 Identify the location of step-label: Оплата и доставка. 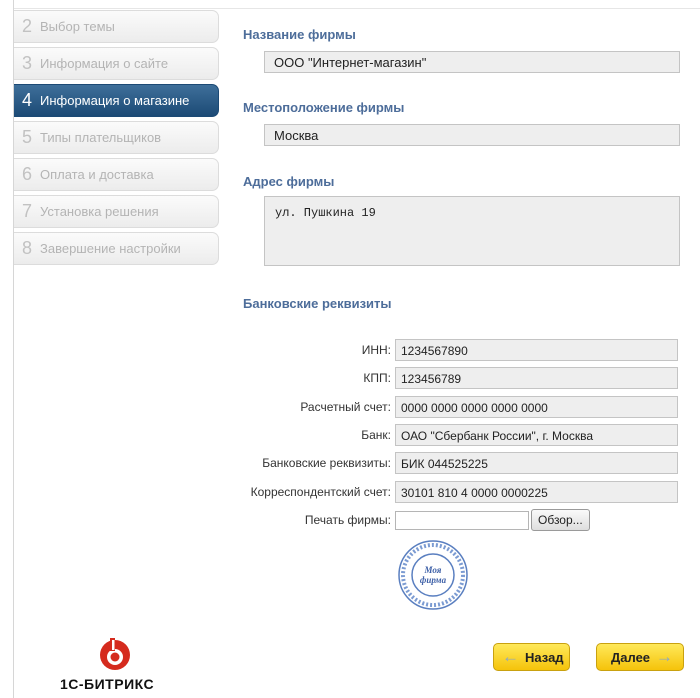
(97, 174).